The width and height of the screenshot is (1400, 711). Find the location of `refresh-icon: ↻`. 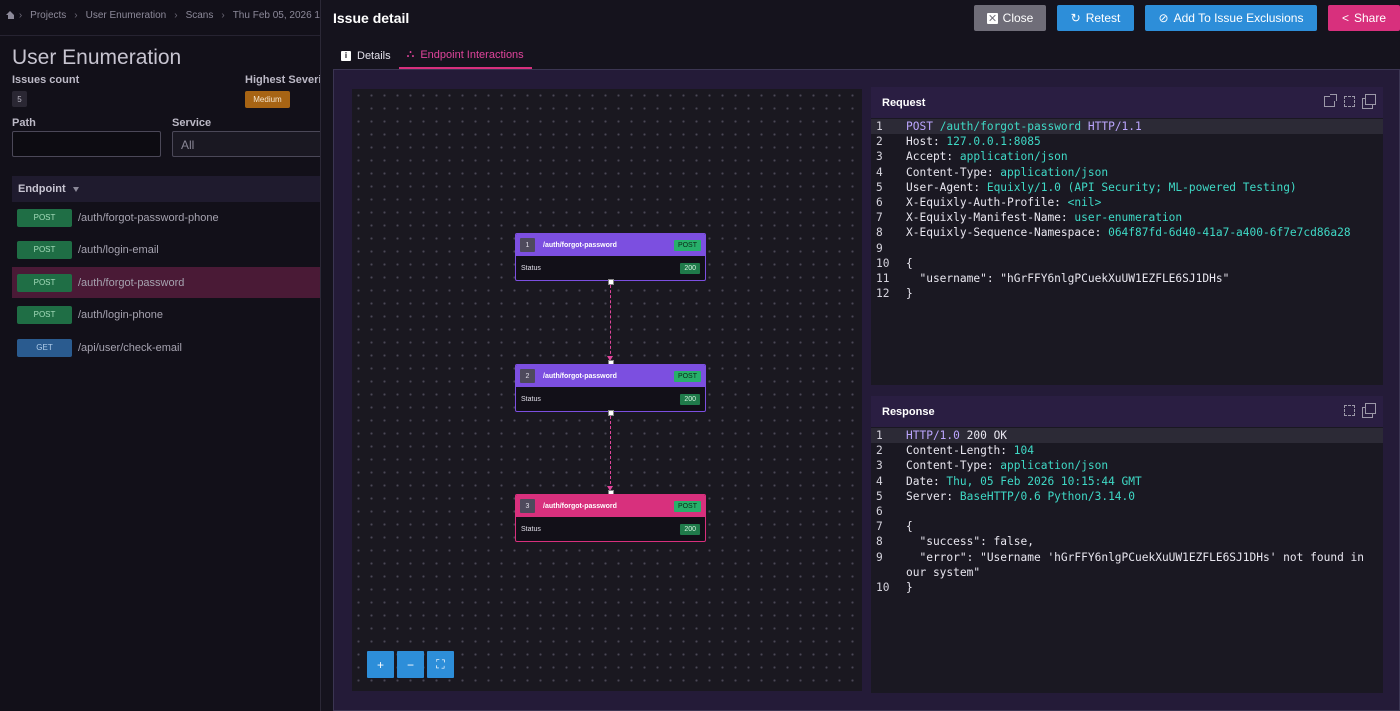

refresh-icon: ↻ is located at coordinates (1075, 18).